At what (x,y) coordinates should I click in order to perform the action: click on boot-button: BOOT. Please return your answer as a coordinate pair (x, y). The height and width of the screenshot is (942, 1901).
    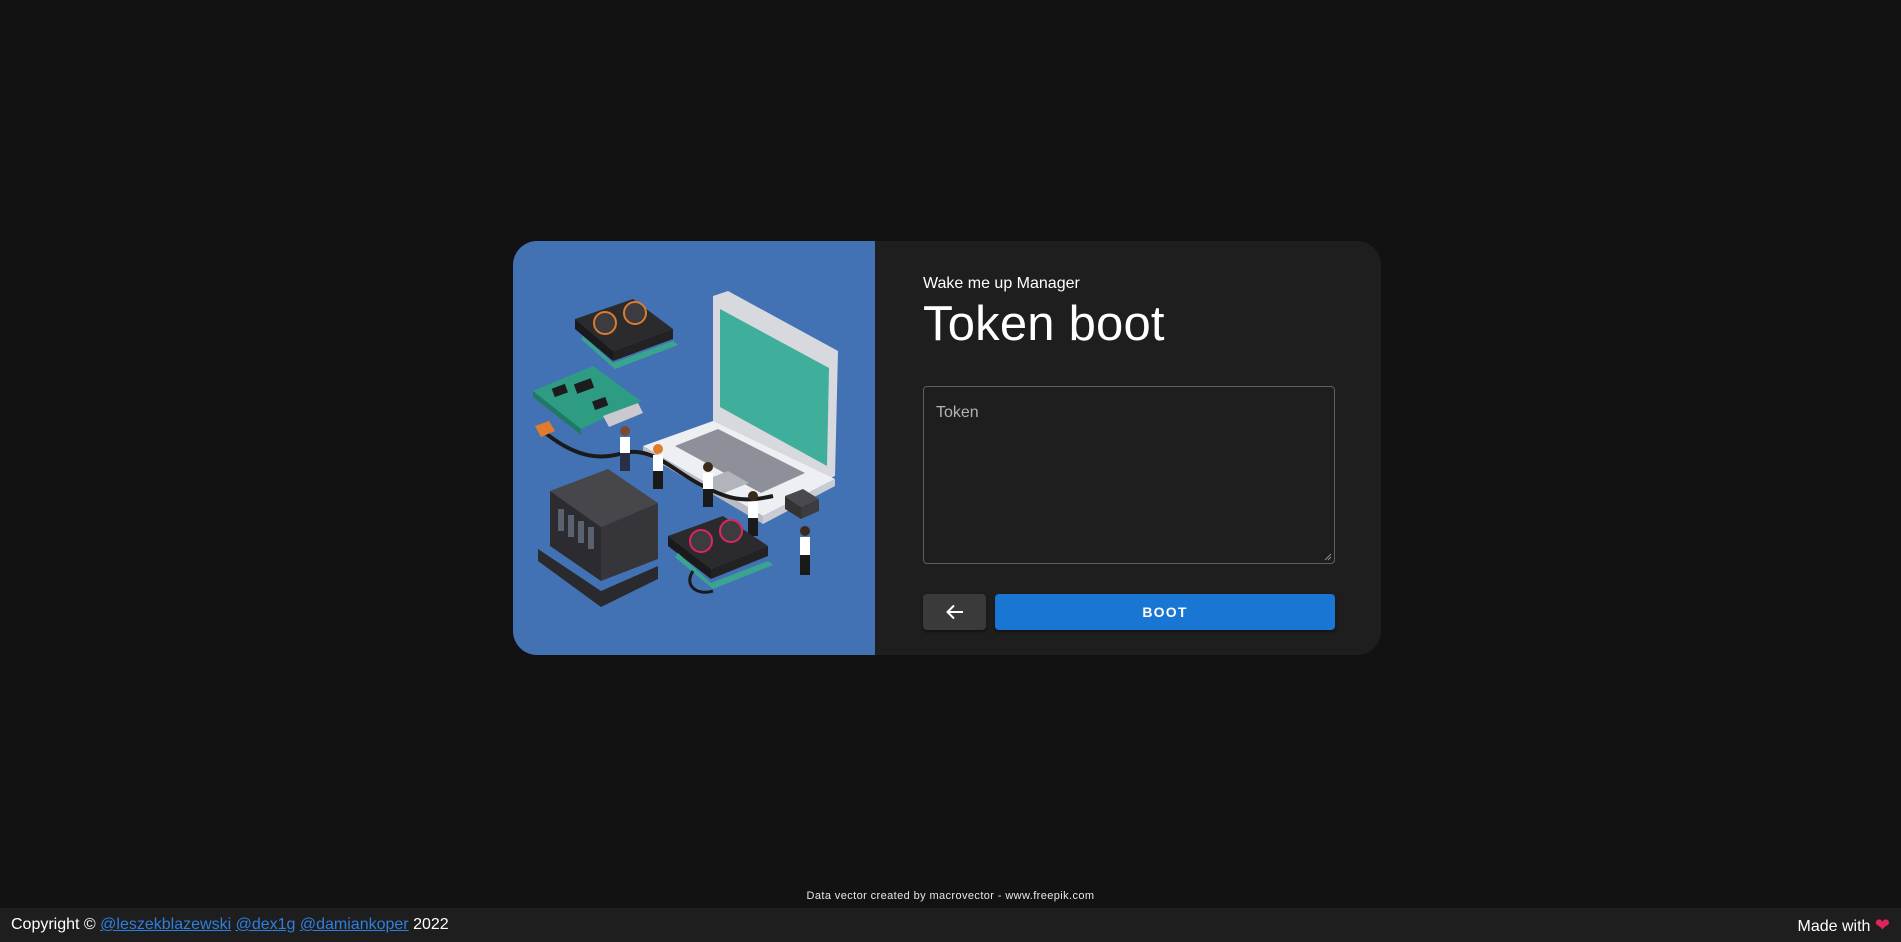
    Looking at the image, I should click on (1165, 612).